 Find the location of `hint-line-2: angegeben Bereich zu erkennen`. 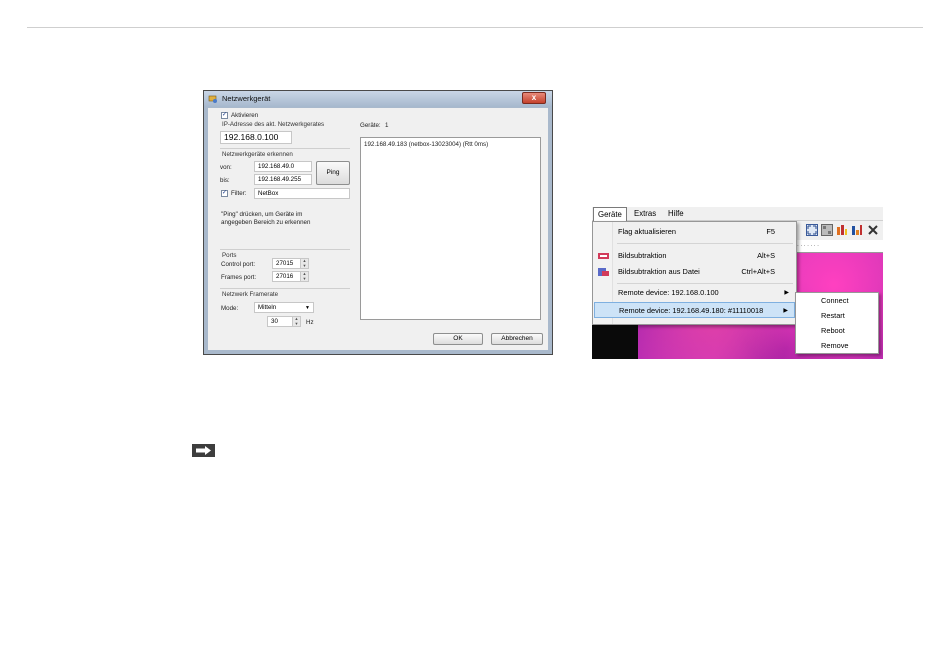

hint-line-2: angegeben Bereich zu erkennen is located at coordinates (266, 222).